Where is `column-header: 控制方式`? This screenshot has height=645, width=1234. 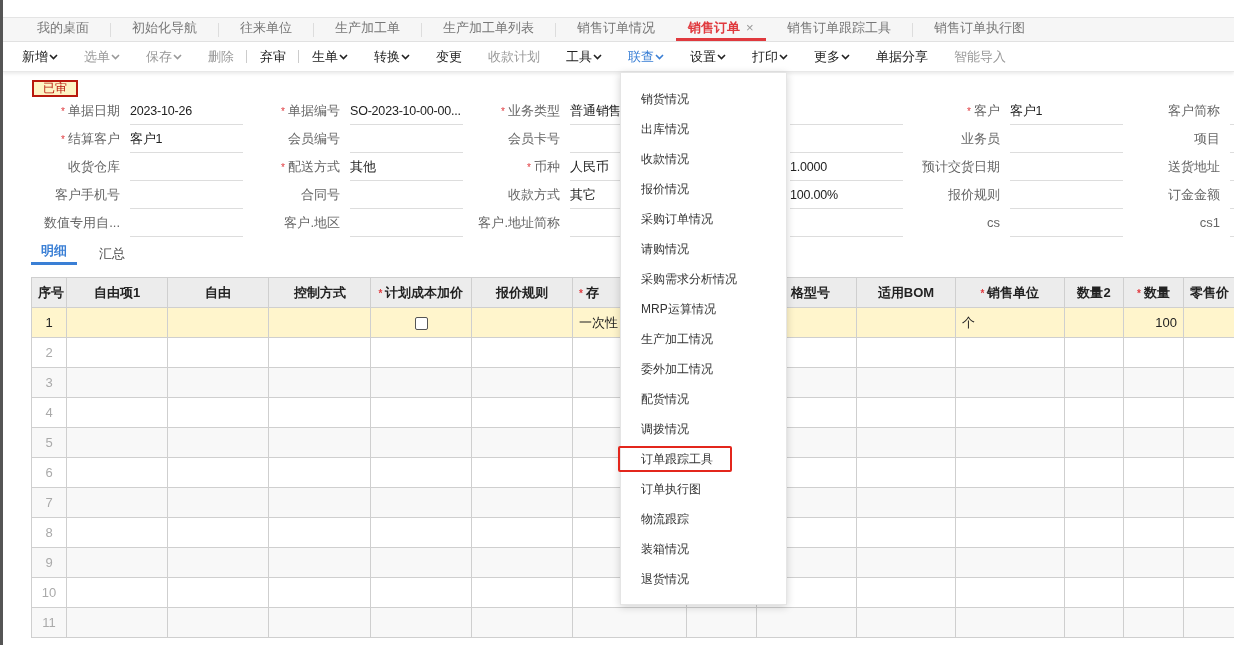
column-header: 控制方式 is located at coordinates (319, 292).